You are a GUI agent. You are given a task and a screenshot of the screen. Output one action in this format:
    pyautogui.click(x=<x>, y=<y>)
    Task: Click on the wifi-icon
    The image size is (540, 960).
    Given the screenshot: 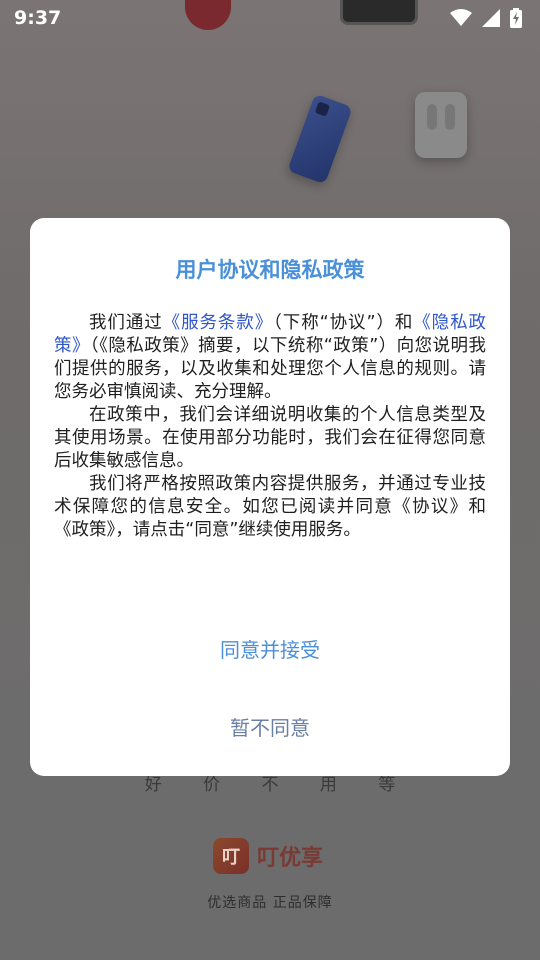 What is the action you would take?
    pyautogui.click(x=461, y=18)
    